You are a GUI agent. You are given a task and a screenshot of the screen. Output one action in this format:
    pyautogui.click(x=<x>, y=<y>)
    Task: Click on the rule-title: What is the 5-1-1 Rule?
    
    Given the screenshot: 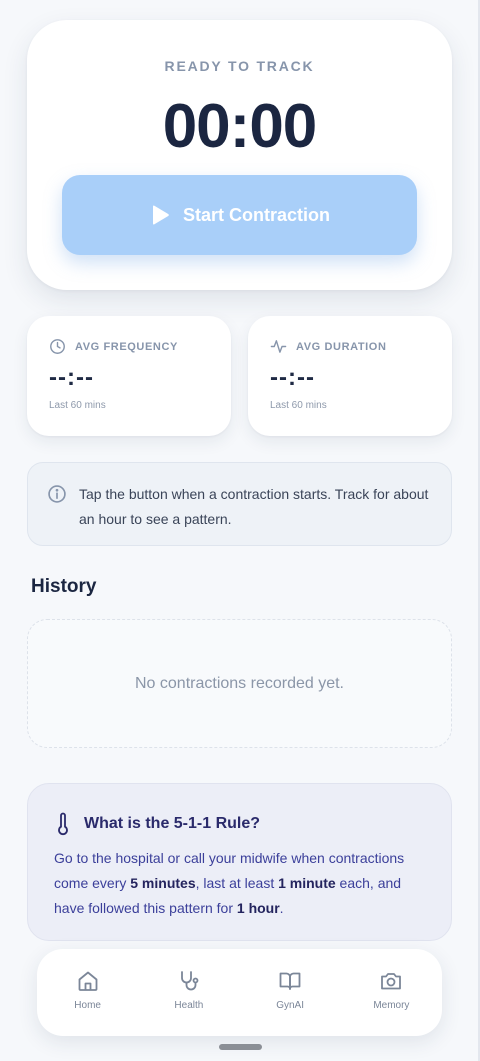 What is the action you would take?
    pyautogui.click(x=172, y=823)
    